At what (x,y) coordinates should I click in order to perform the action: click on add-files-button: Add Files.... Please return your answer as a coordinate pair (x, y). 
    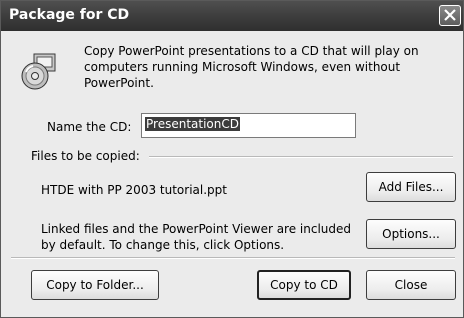
    Looking at the image, I should click on (411, 187).